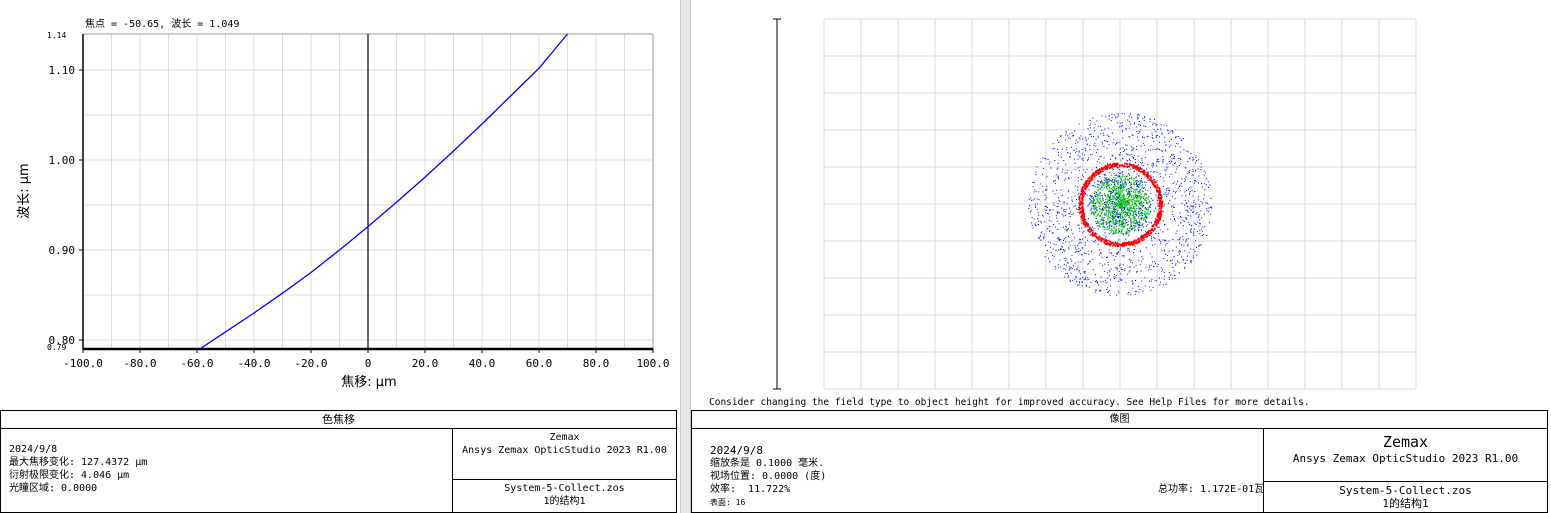  What do you see at coordinates (383, 191) in the screenshot?
I see `focal-shift-curve` at bounding box center [383, 191].